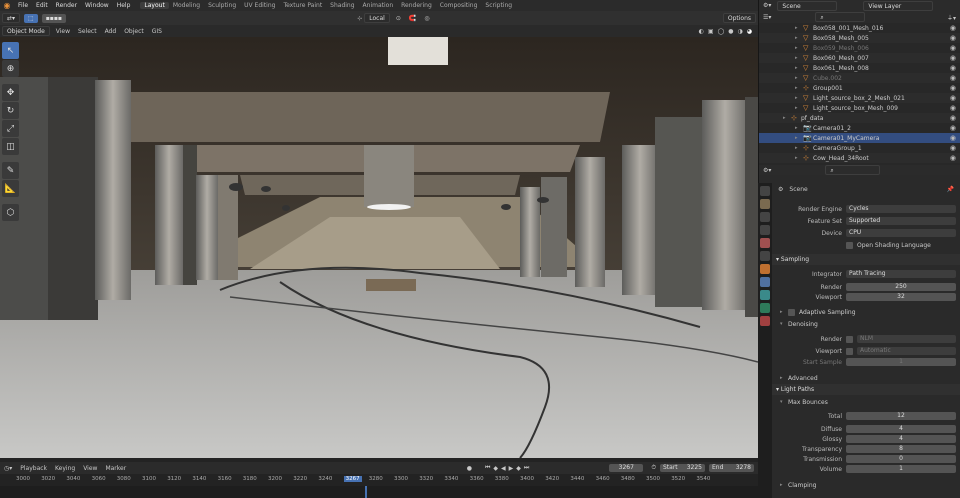  I want to click on menu-file: File, so click(23, 5).